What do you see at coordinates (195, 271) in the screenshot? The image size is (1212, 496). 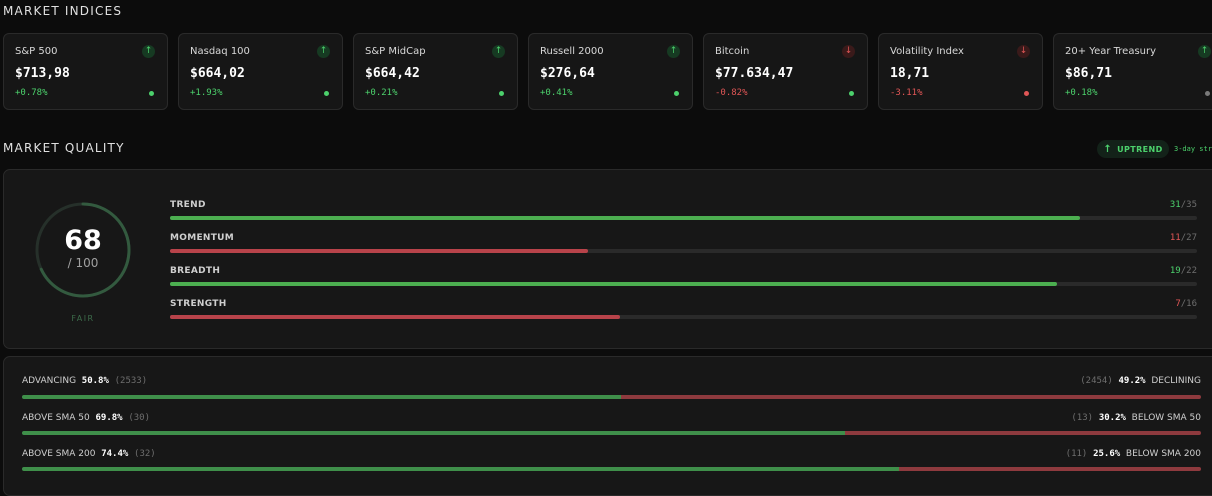 I see `metric-label-breadth: BREADTH` at bounding box center [195, 271].